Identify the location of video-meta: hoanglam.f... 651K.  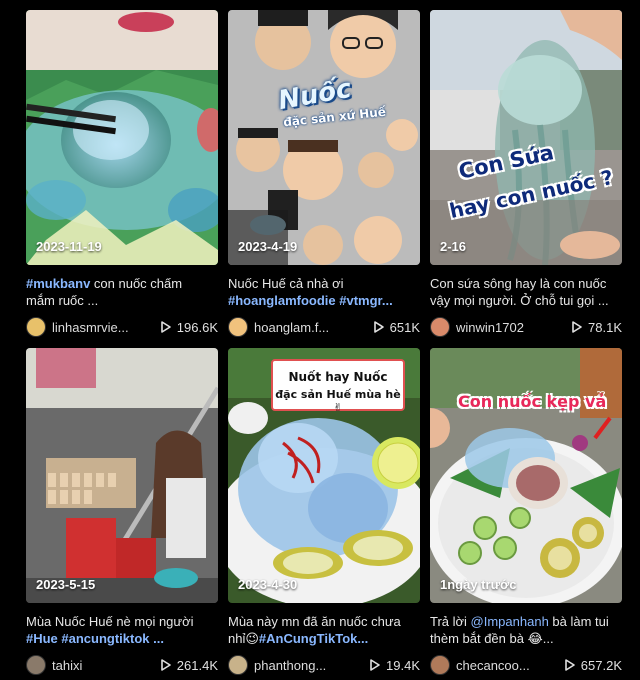
(324, 327).